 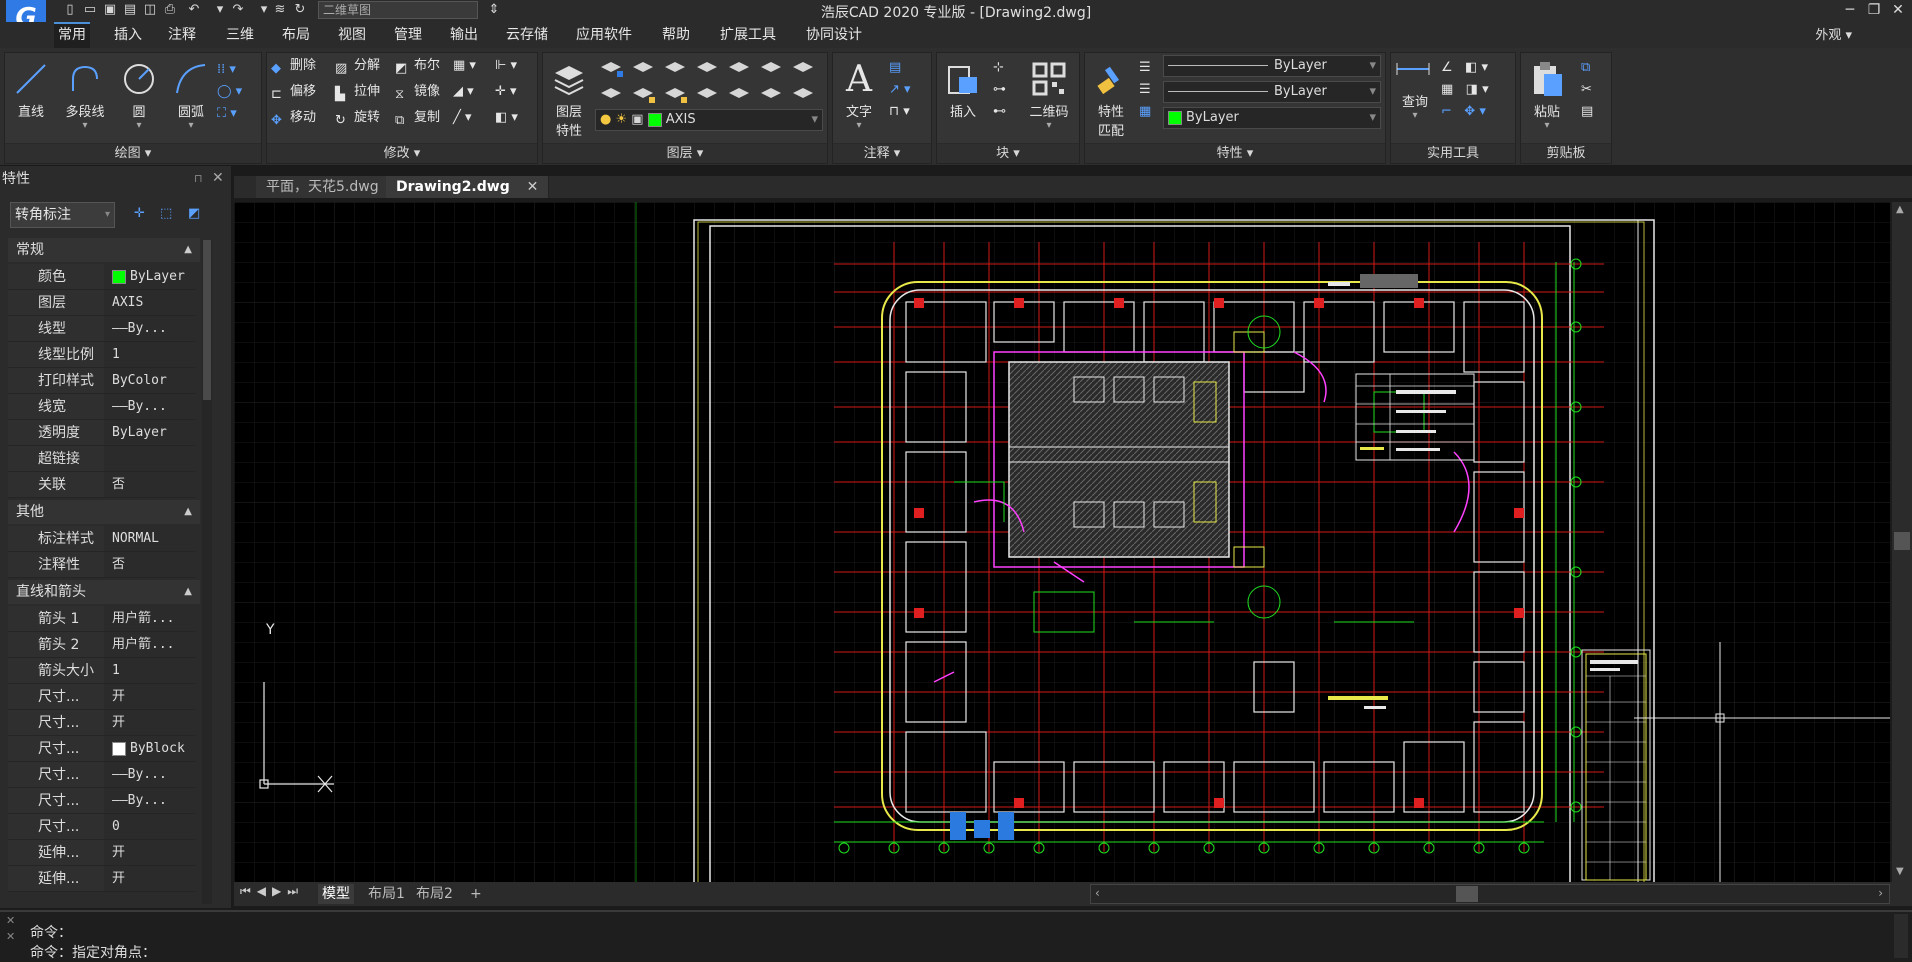 I want to click on linetype-dropdown-icon: ▾, so click(x=1372, y=92).